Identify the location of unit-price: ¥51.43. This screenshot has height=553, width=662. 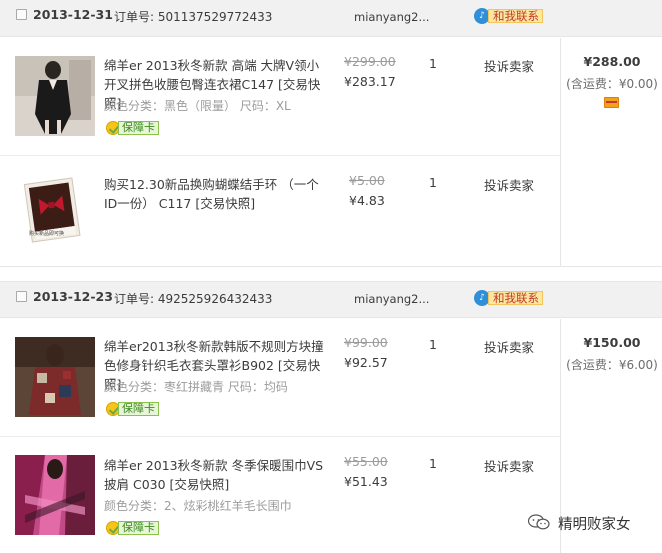
(366, 481).